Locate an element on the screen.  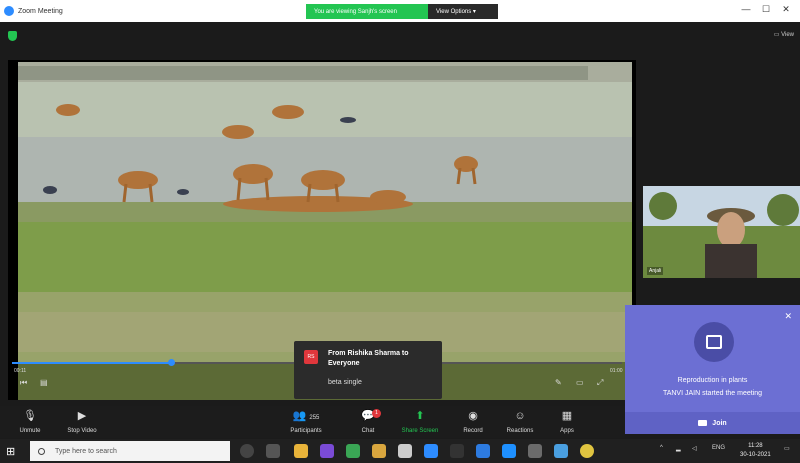
camera-icon is located at coordinates (703, 423).